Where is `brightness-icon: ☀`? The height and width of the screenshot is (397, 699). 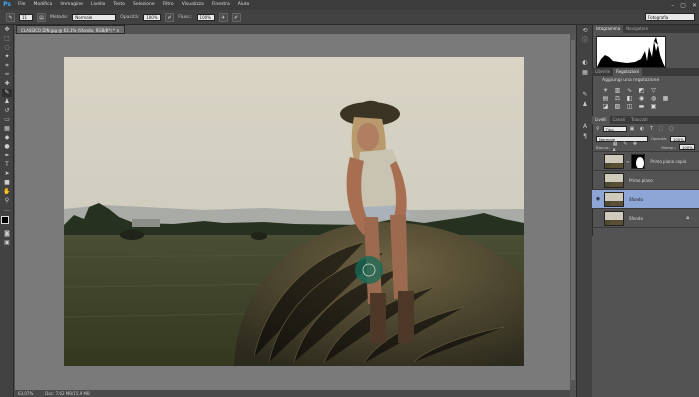
brightness-icon: ☀ is located at coordinates (605, 91).